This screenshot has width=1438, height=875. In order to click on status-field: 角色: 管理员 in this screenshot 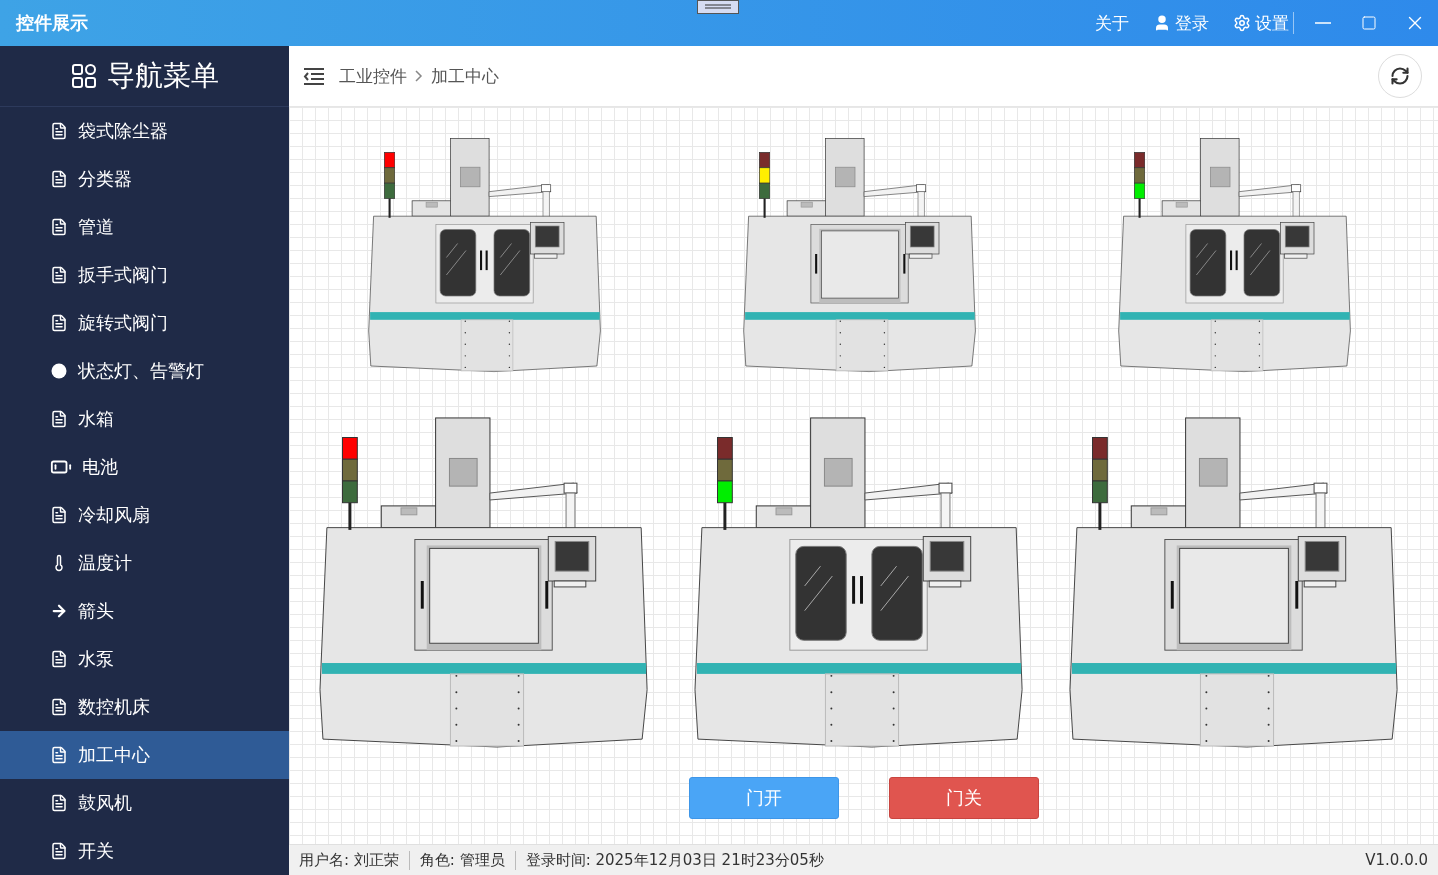, I will do `click(461, 860)`.